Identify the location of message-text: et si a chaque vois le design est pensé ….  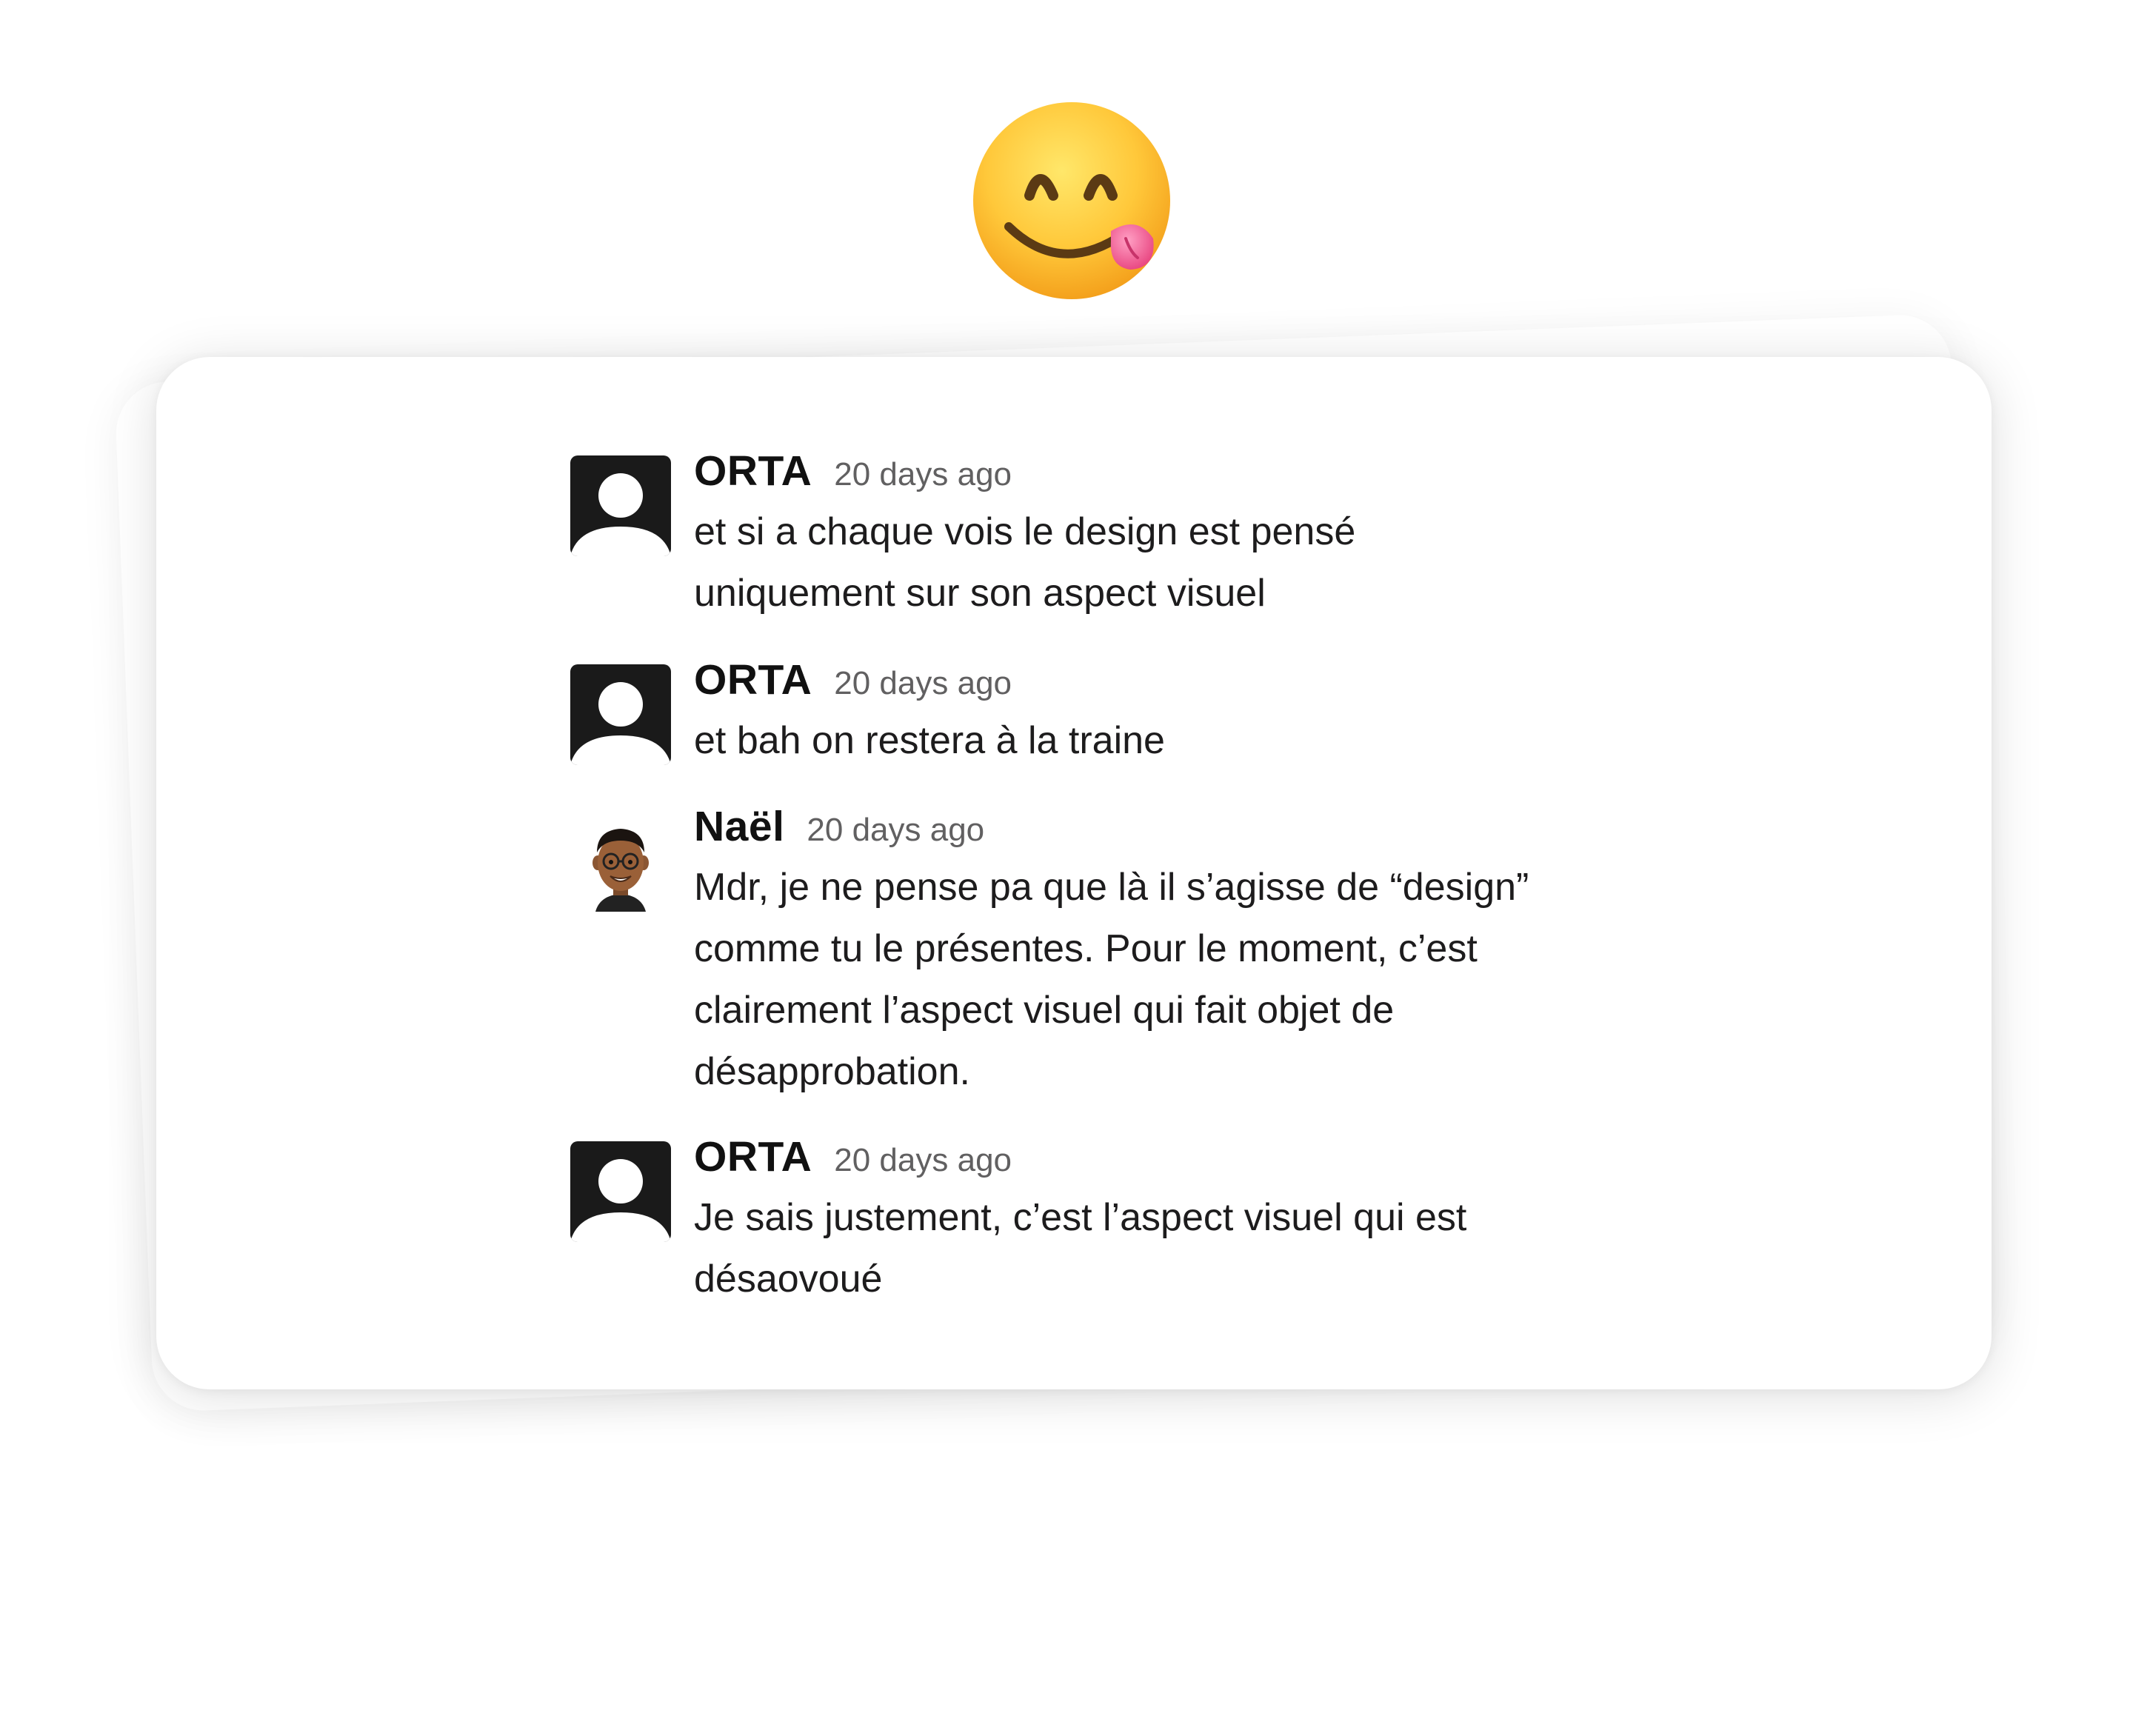
(1025, 562).